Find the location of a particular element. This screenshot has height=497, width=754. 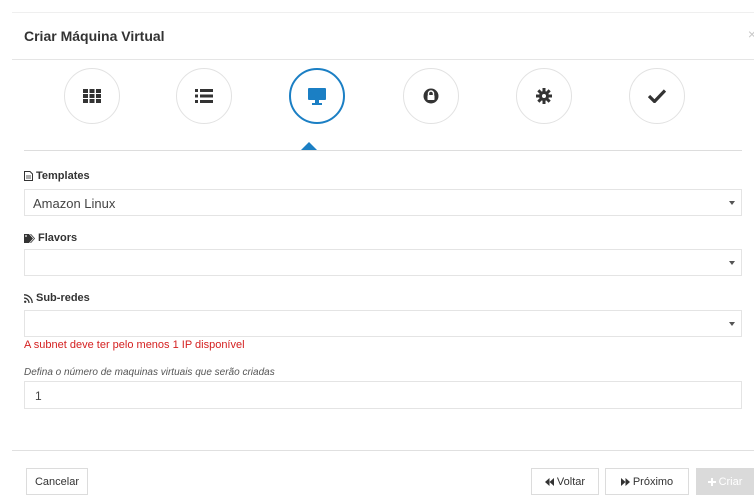

flavors-label: Flavors is located at coordinates (50, 238).